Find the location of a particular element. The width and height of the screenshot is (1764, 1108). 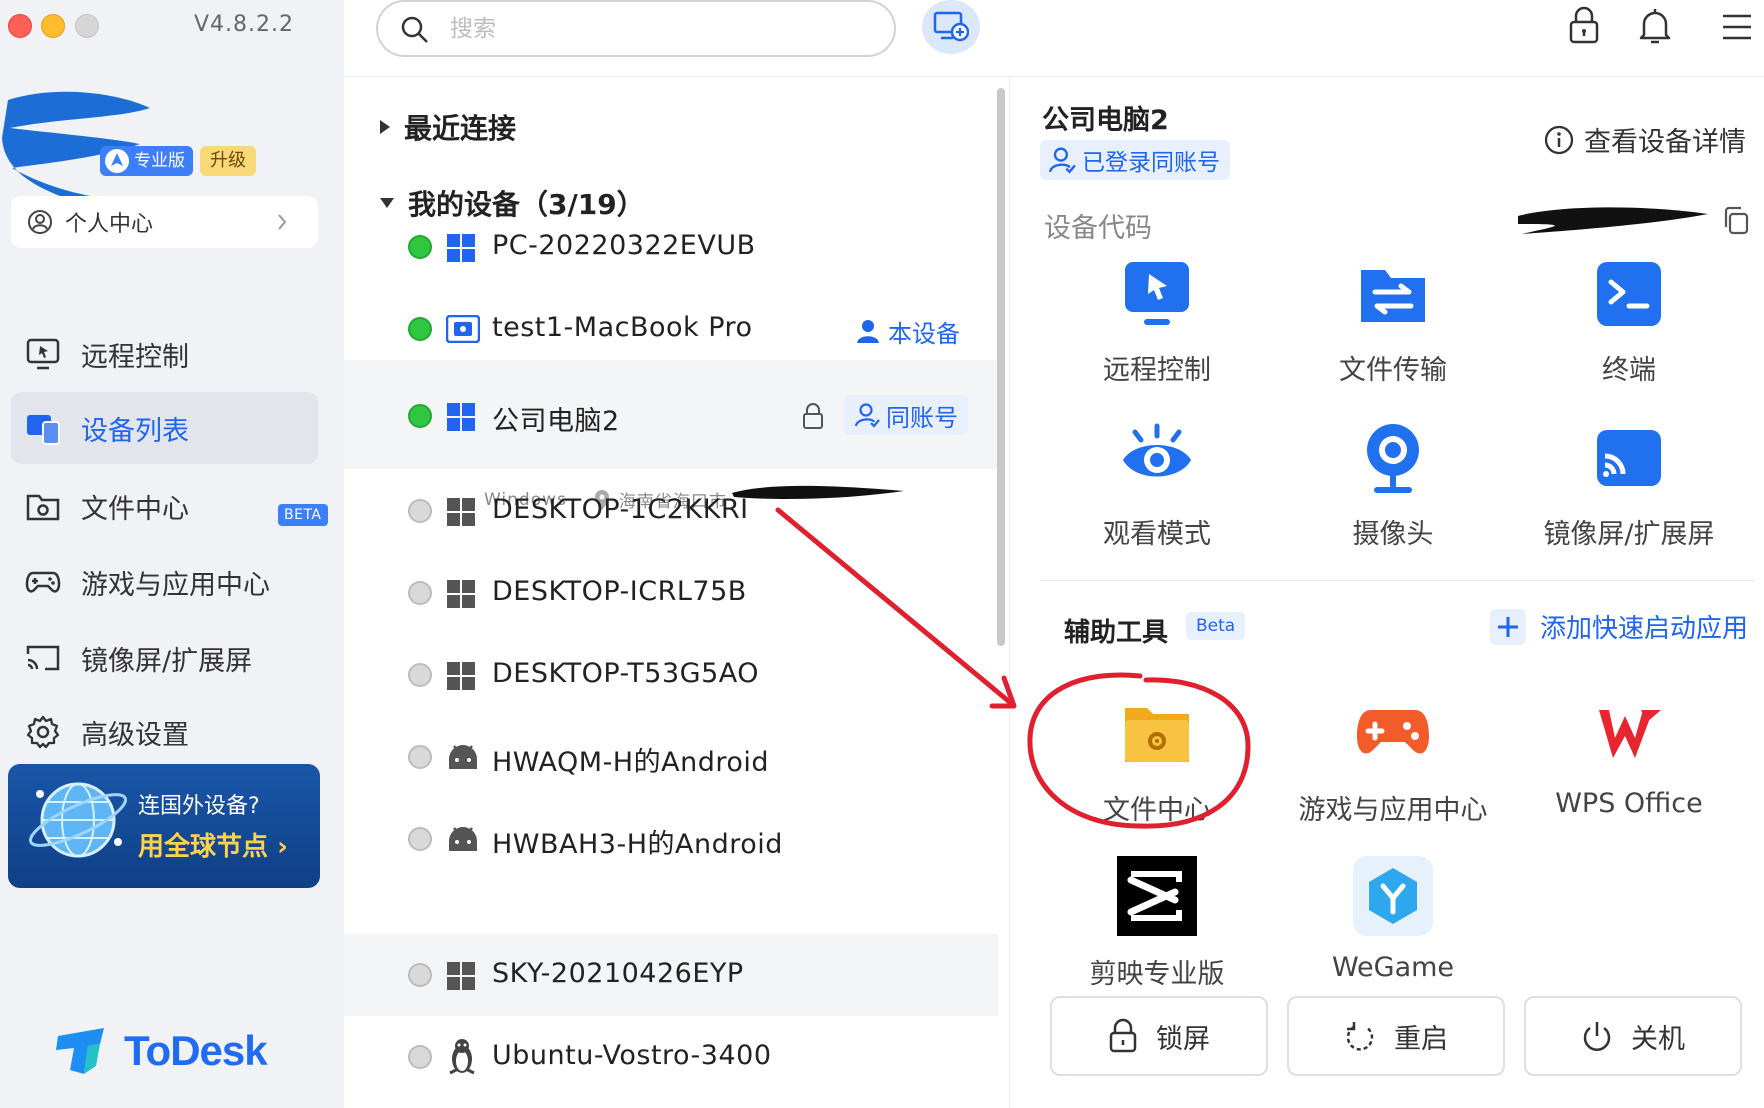

device-name: 公司电脑2 is located at coordinates (556, 421).